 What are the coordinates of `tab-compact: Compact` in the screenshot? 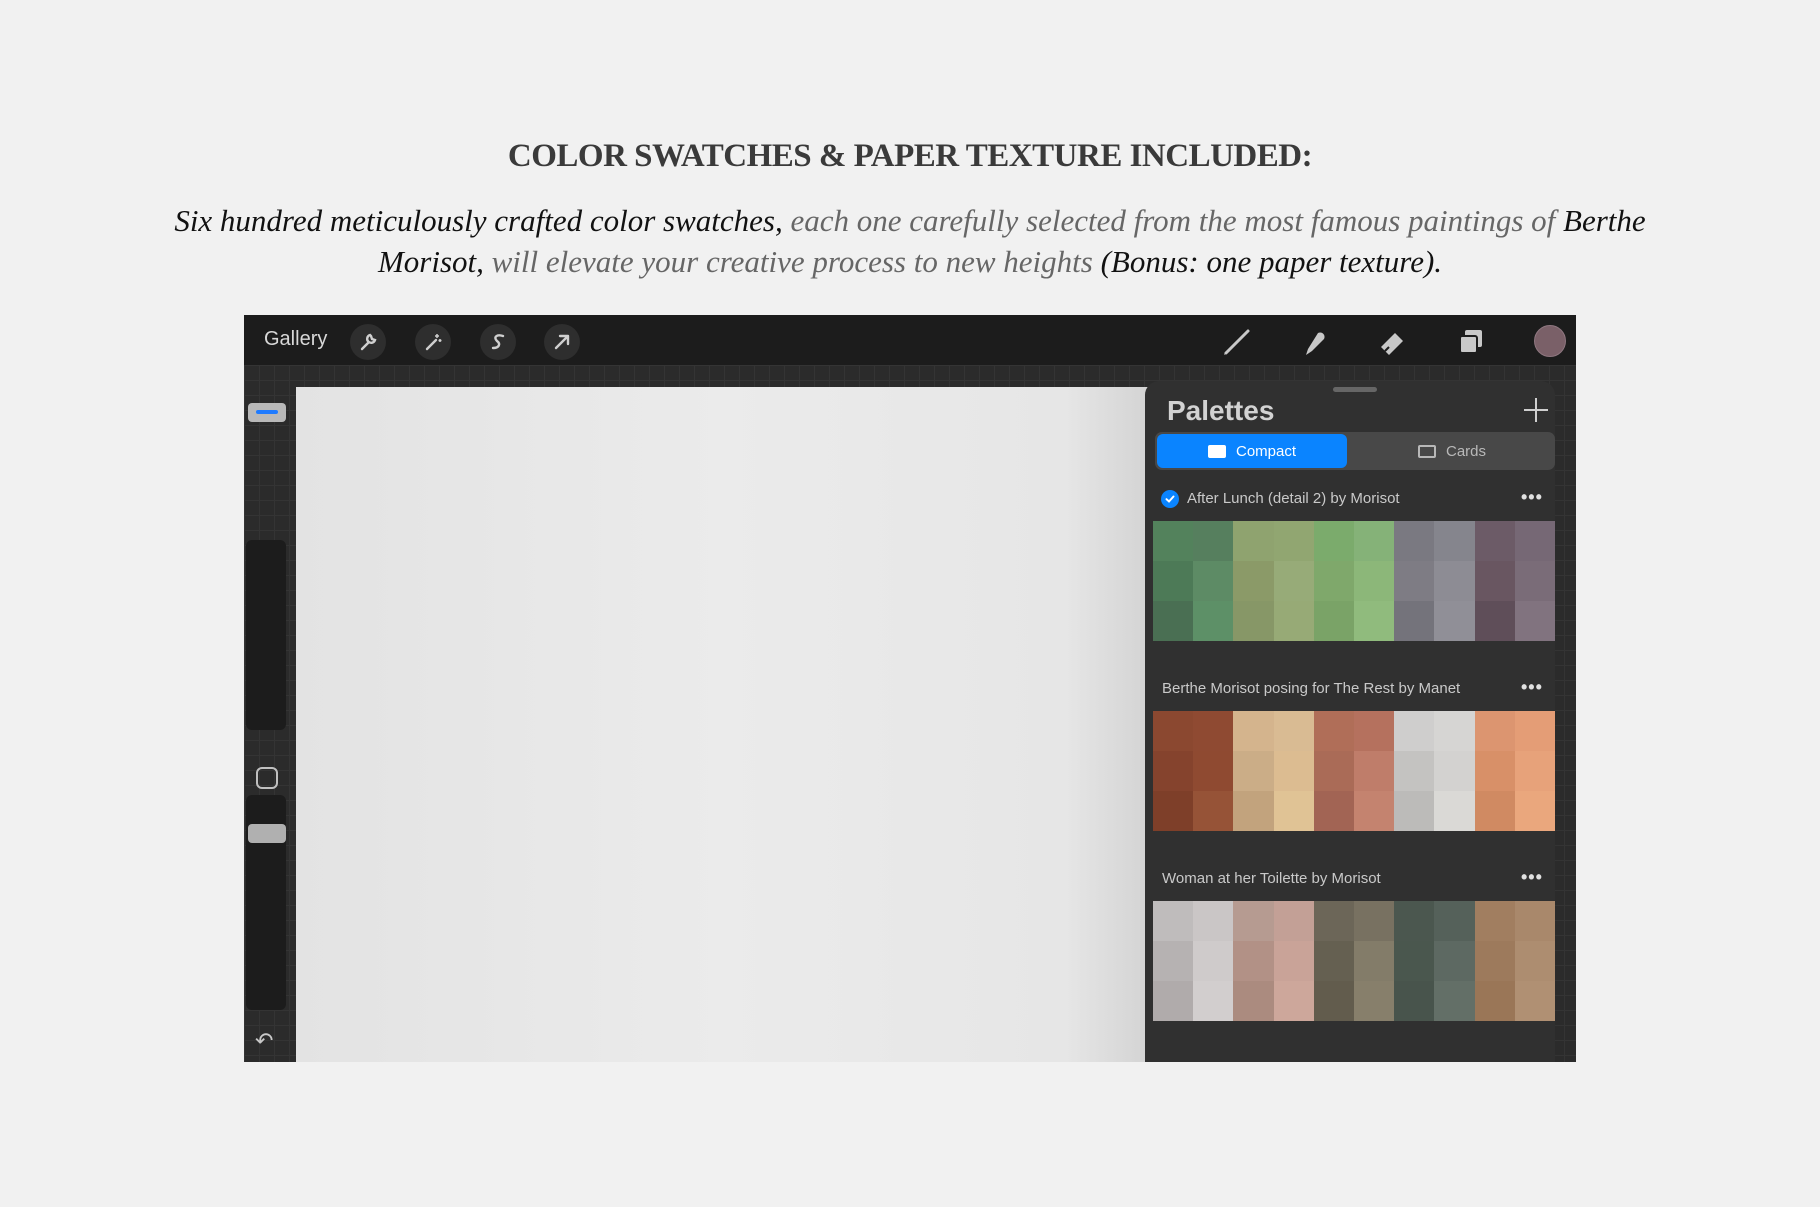 It's located at (1252, 451).